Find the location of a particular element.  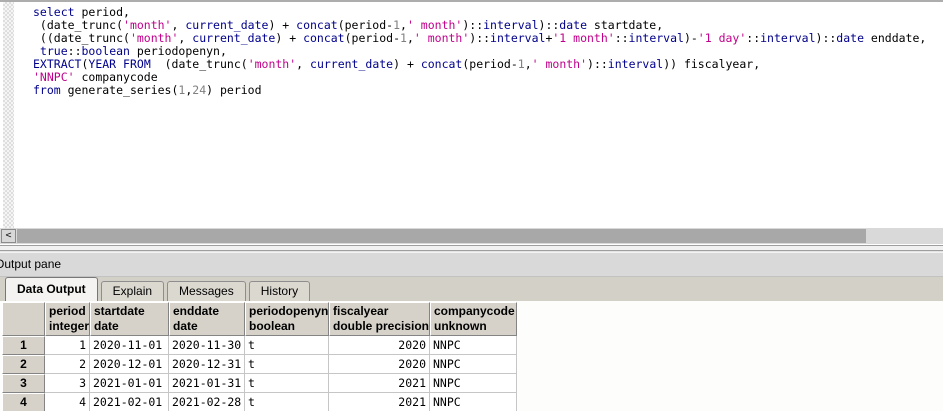

sql-token: select is located at coordinates (54, 12).